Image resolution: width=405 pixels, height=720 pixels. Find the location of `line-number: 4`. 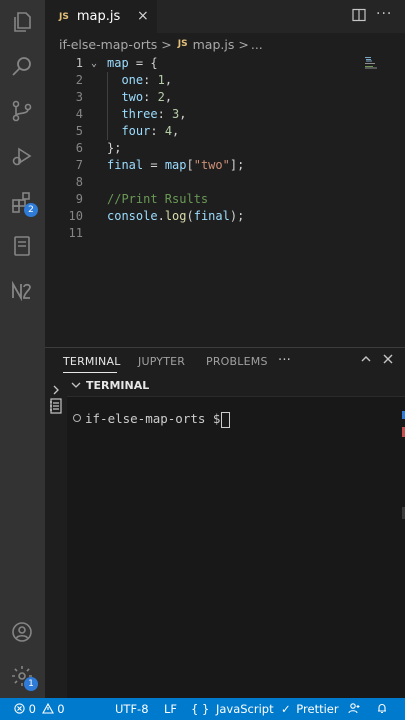

line-number: 4 is located at coordinates (79, 114).